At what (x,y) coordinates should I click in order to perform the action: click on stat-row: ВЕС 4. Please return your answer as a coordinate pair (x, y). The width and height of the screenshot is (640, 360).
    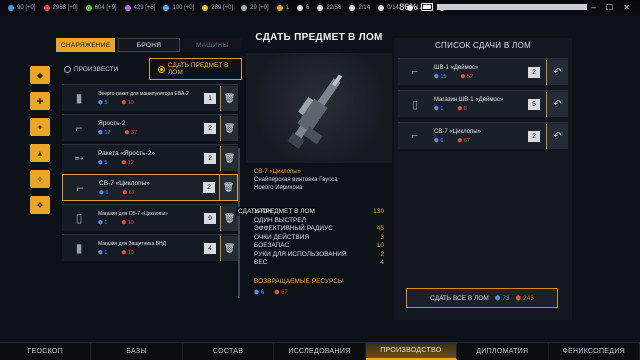
    Looking at the image, I should click on (319, 263).